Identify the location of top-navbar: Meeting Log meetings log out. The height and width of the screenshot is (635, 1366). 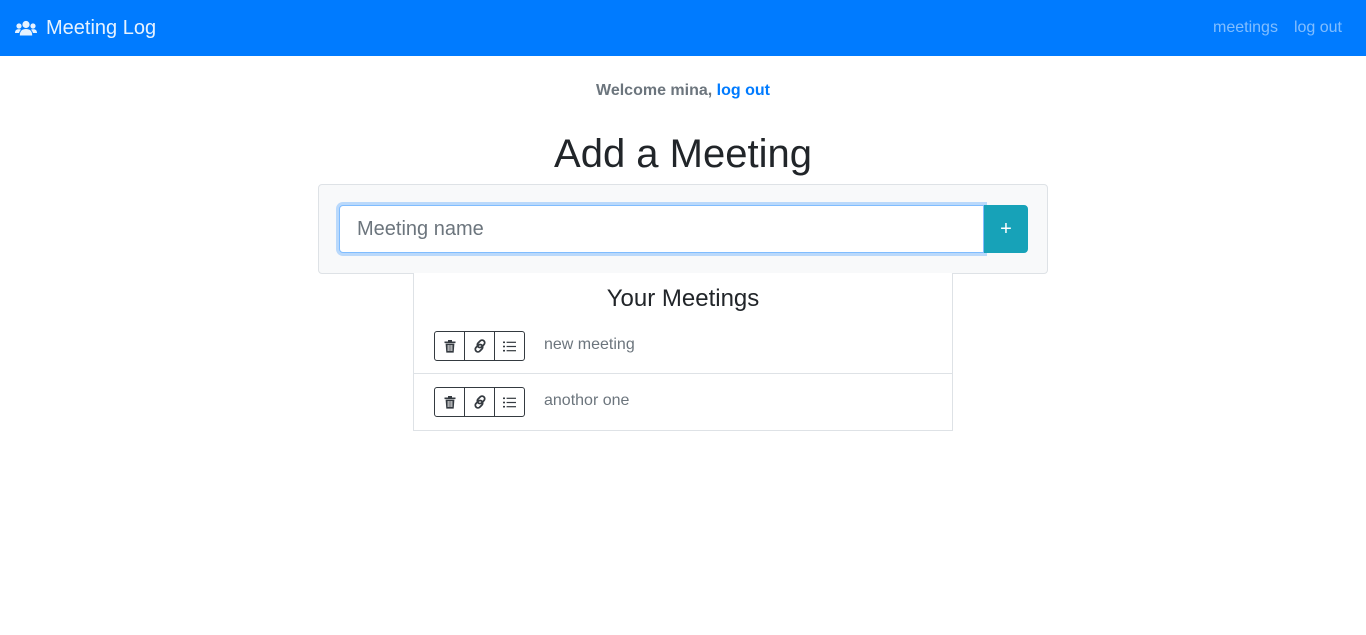
(683, 28).